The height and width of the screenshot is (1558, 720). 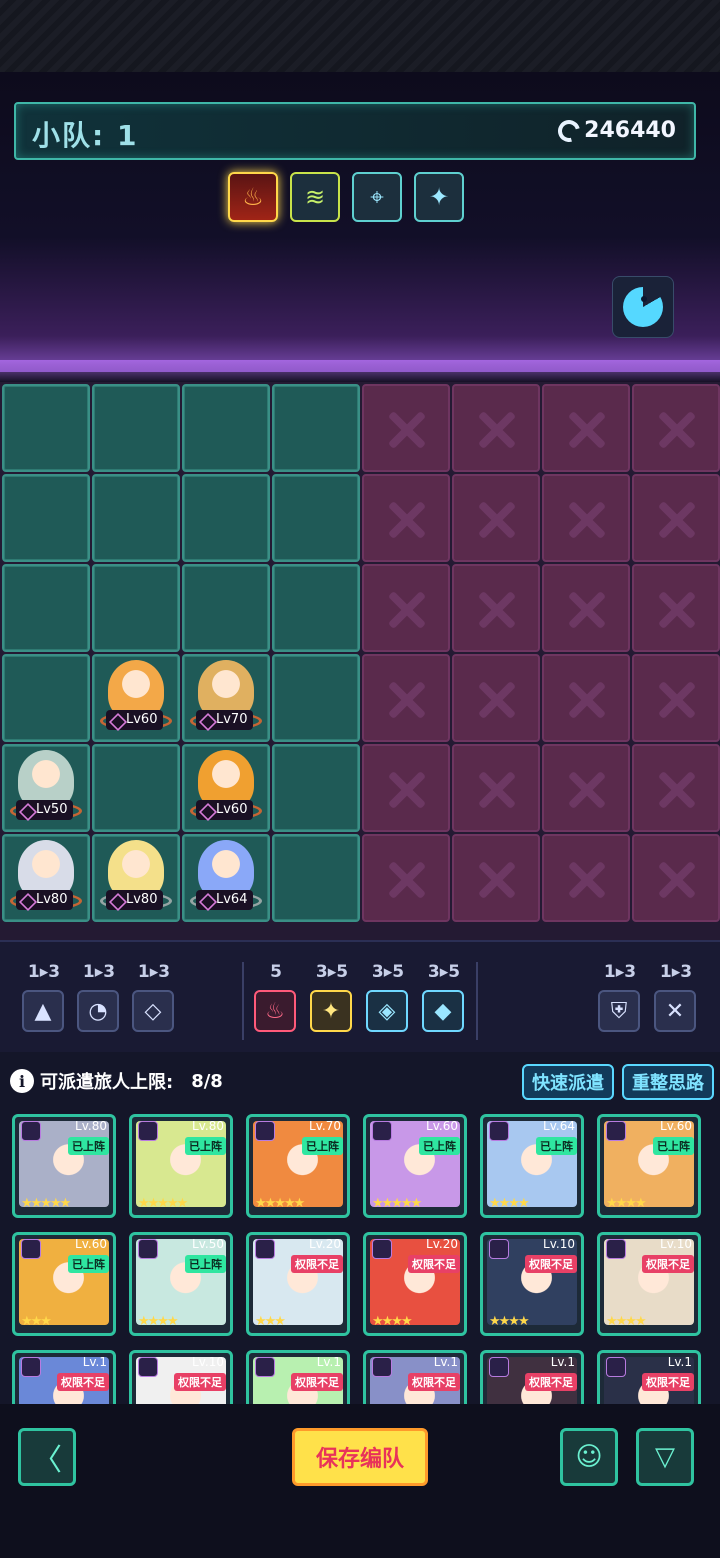 I want to click on placed-unit: Lv64, so click(x=226, y=878).